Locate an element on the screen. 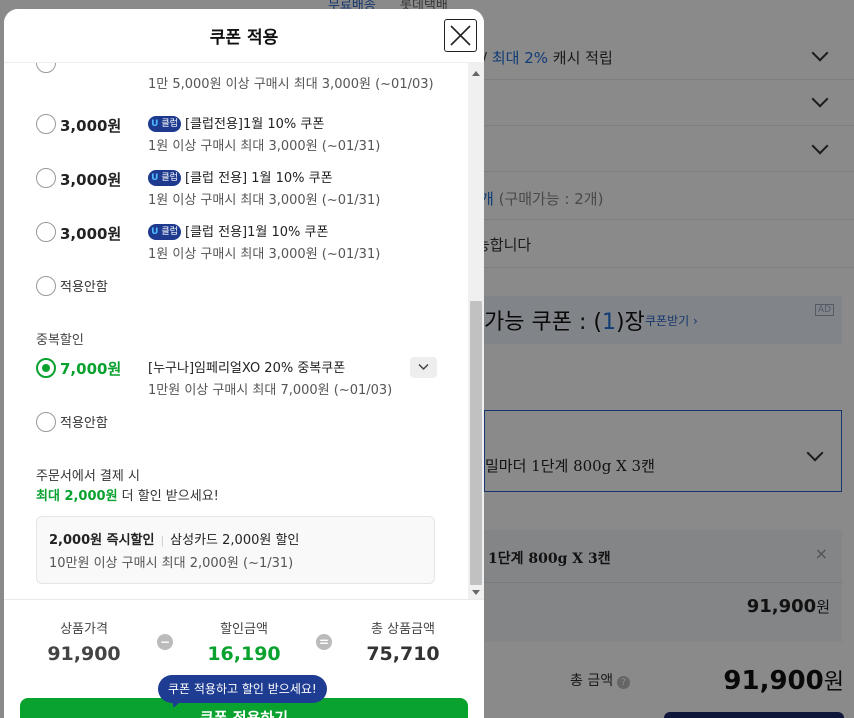 The width and height of the screenshot is (854, 718). coupon-name: U 클럽 [클럽 전용]1월 10% 쿠폰 is located at coordinates (238, 231).